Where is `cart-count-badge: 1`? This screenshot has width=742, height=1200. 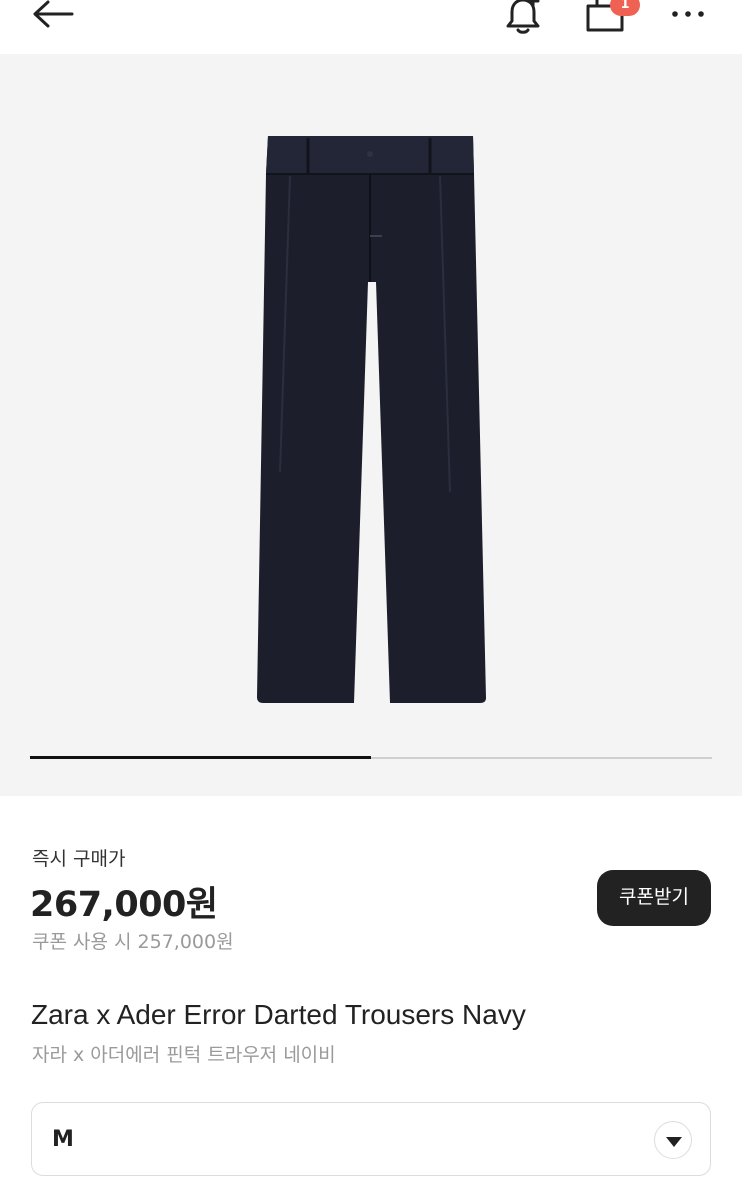 cart-count-badge: 1 is located at coordinates (625, 8).